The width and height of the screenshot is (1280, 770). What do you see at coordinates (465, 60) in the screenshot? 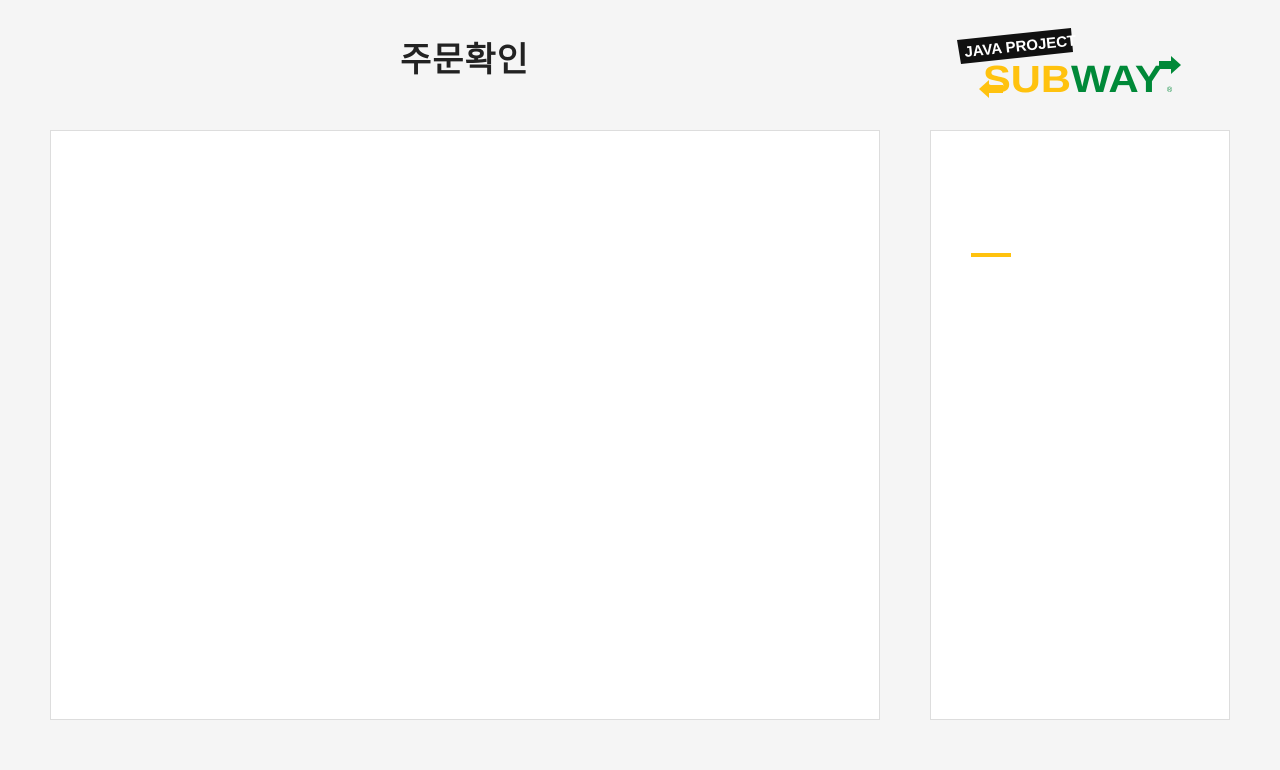
I see `page-title: 주문확인` at bounding box center [465, 60].